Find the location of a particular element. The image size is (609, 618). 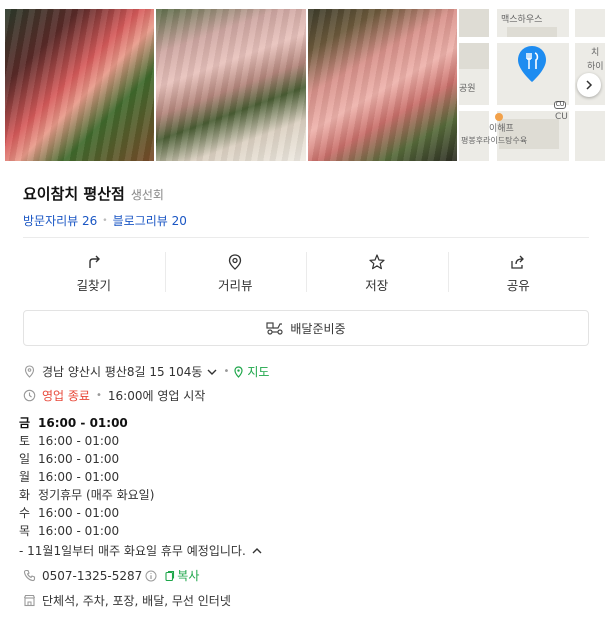

address-row: 경남 양산시 평산8길 15 104동 • 지도 is located at coordinates (146, 371).